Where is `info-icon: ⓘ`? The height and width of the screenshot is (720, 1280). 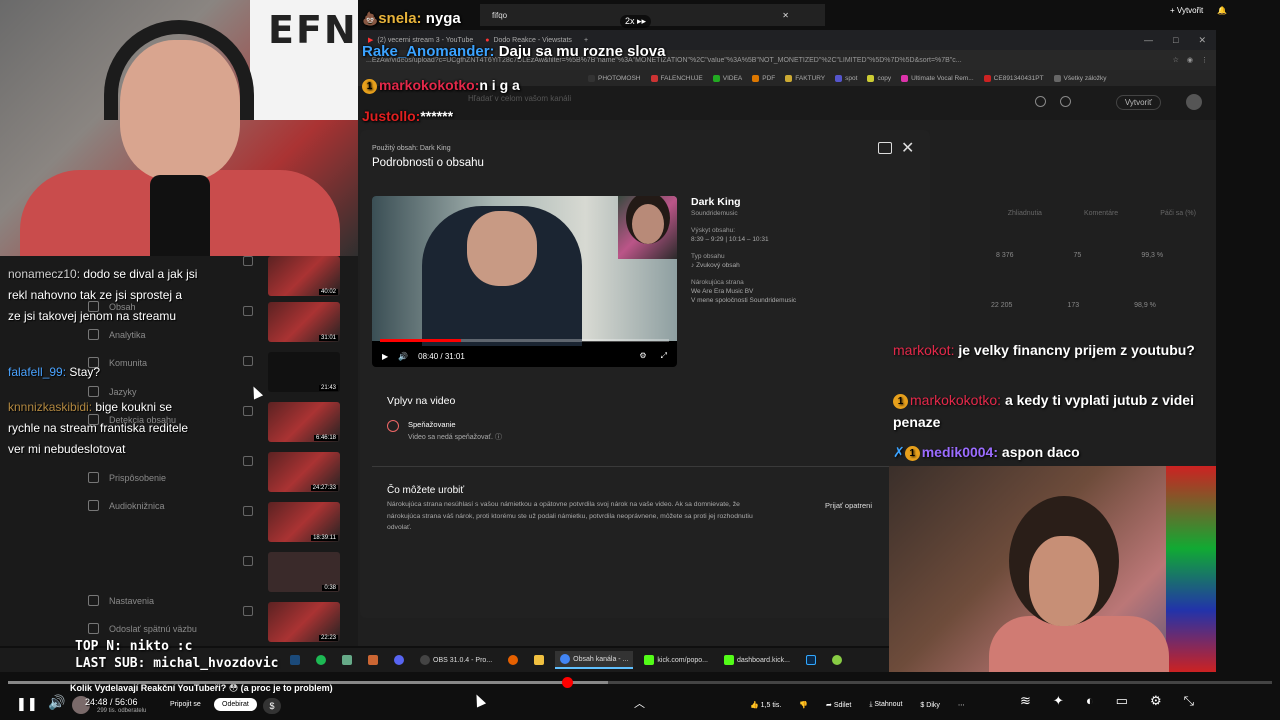
info-icon: ⓘ is located at coordinates (498, 437).